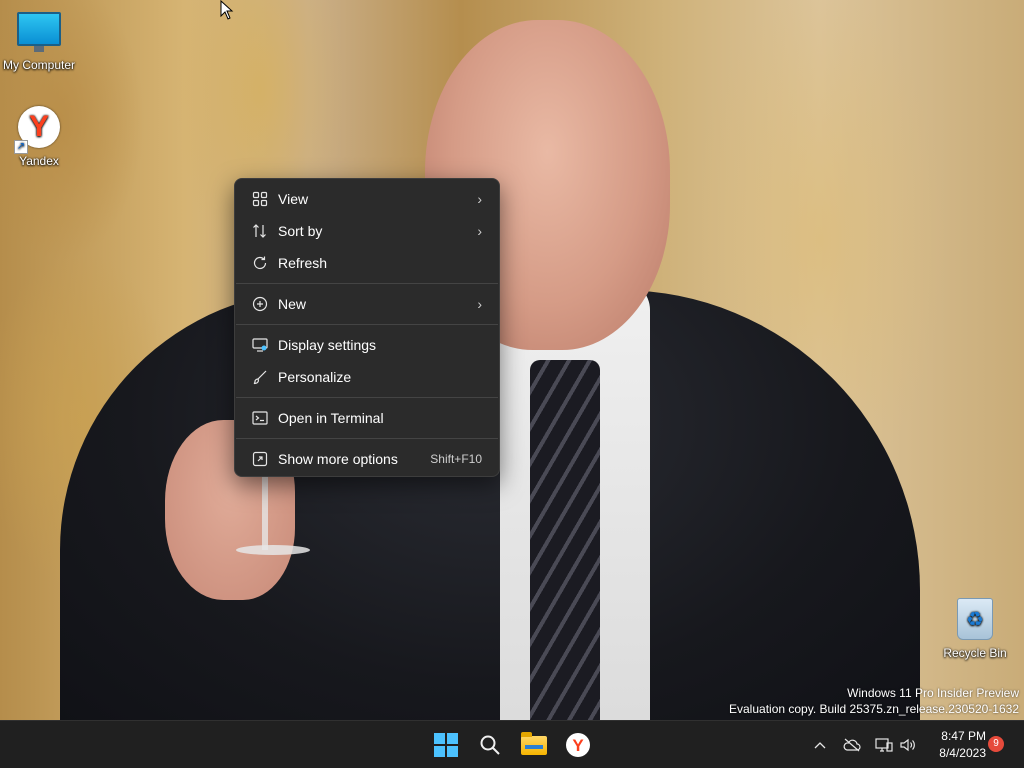 This screenshot has width=1024, height=768. I want to click on show-hidden-icons-button, so click(820, 745).